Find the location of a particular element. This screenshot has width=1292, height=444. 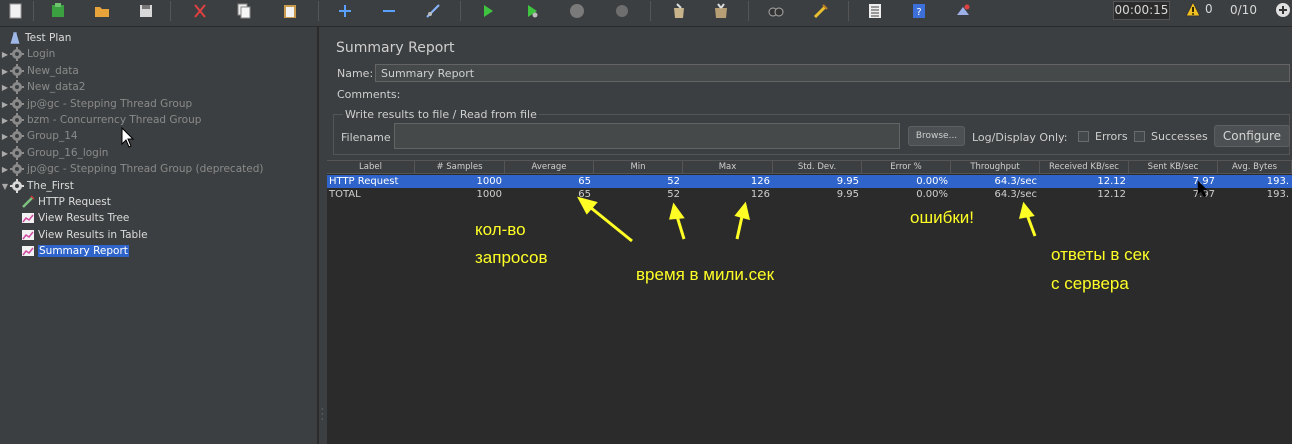

stop-icon is located at coordinates (577, 11).